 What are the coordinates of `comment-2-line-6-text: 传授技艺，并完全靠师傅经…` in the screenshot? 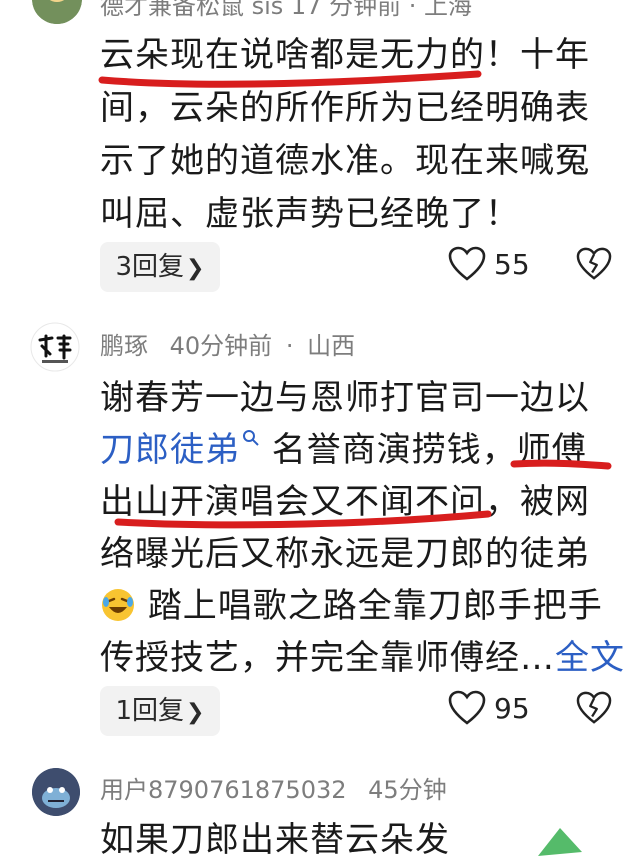 It's located at (327, 658).